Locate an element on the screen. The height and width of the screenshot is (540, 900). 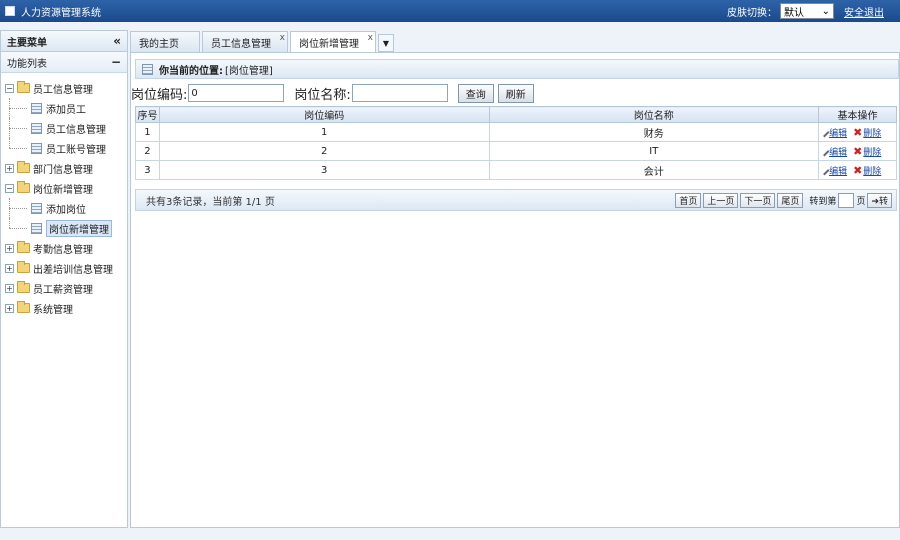
tree-leaf: 岗位新增管理 is located at coordinates (64, 228).